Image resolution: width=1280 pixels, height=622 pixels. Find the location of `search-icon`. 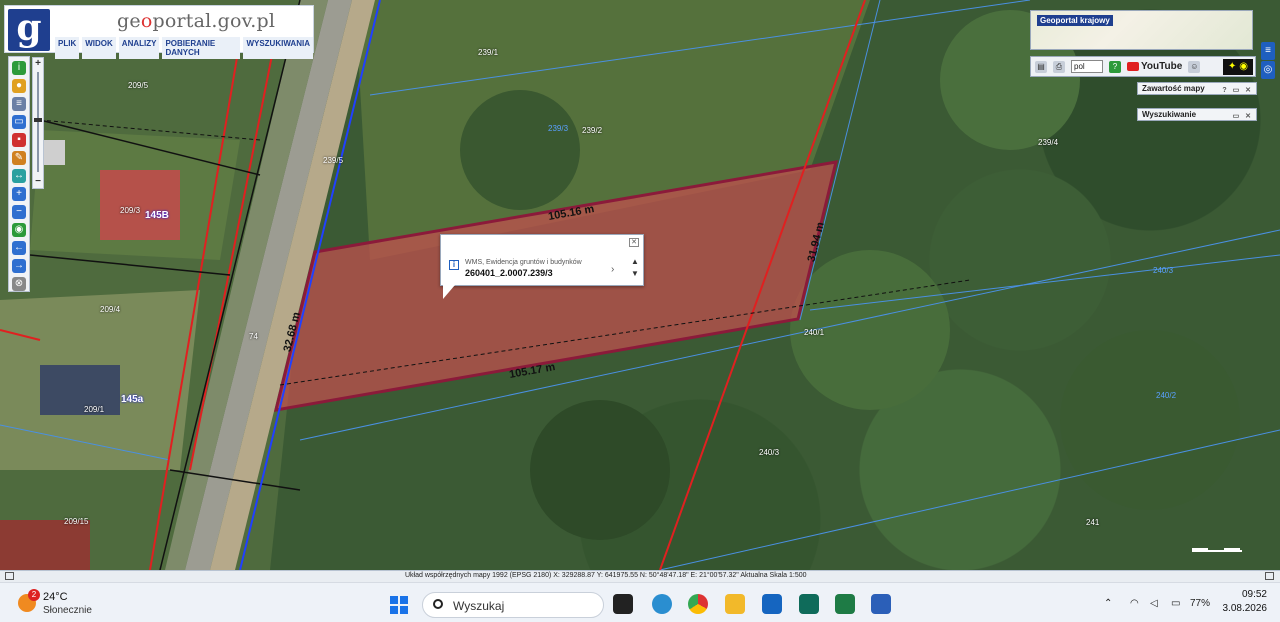

search-icon is located at coordinates (438, 604).